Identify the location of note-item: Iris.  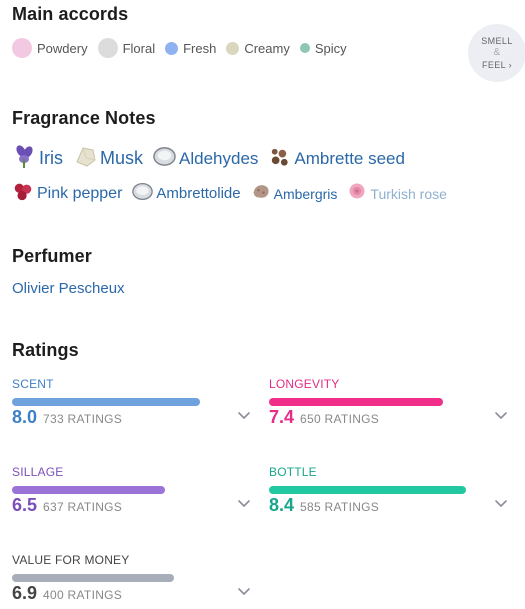
(37, 158).